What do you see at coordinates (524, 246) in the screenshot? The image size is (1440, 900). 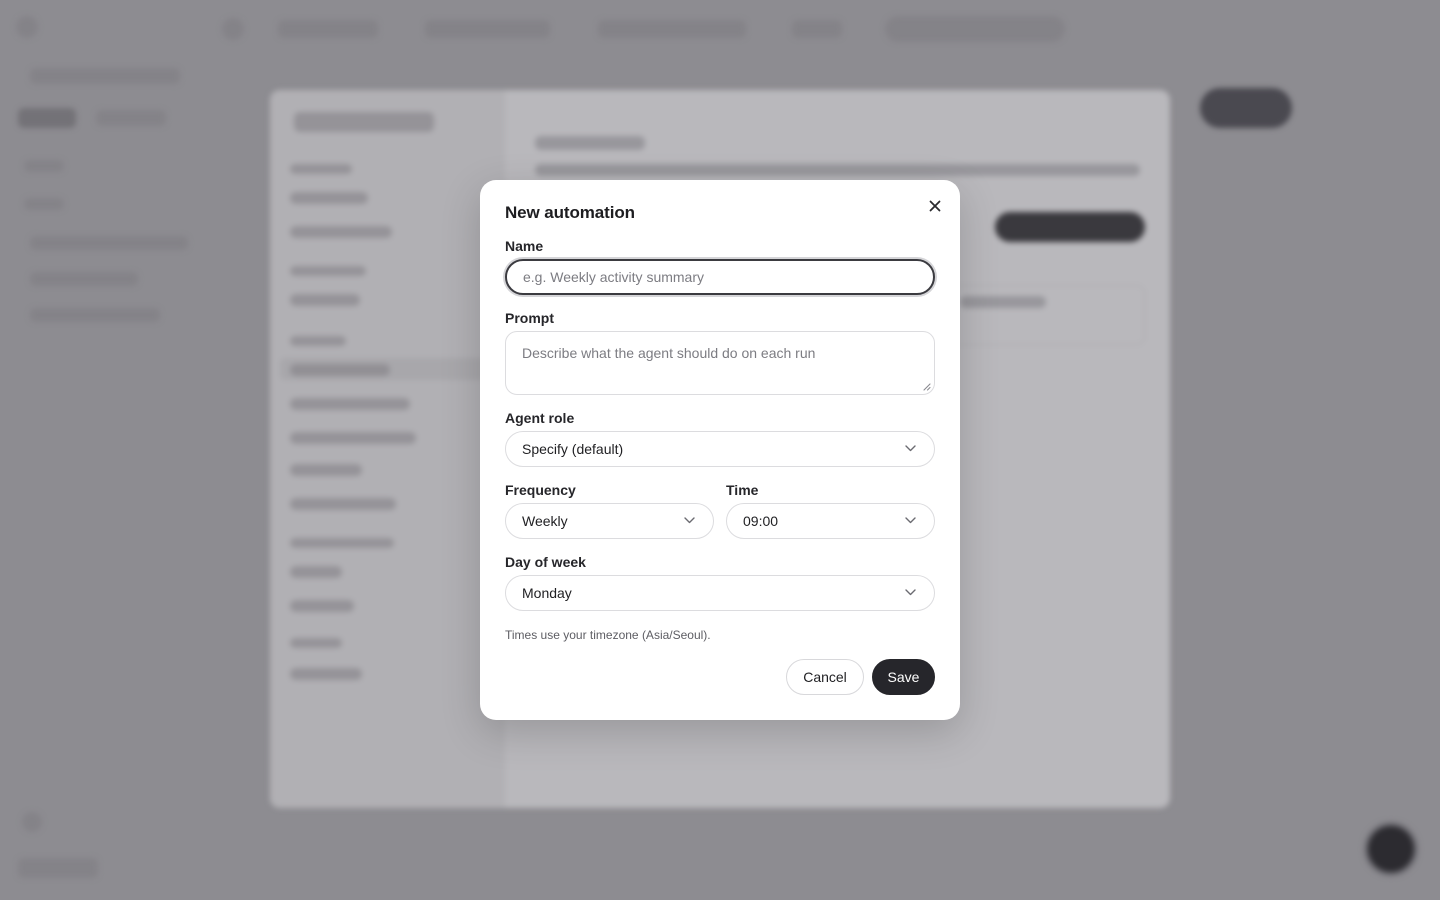 I see `name-label: Name` at bounding box center [524, 246].